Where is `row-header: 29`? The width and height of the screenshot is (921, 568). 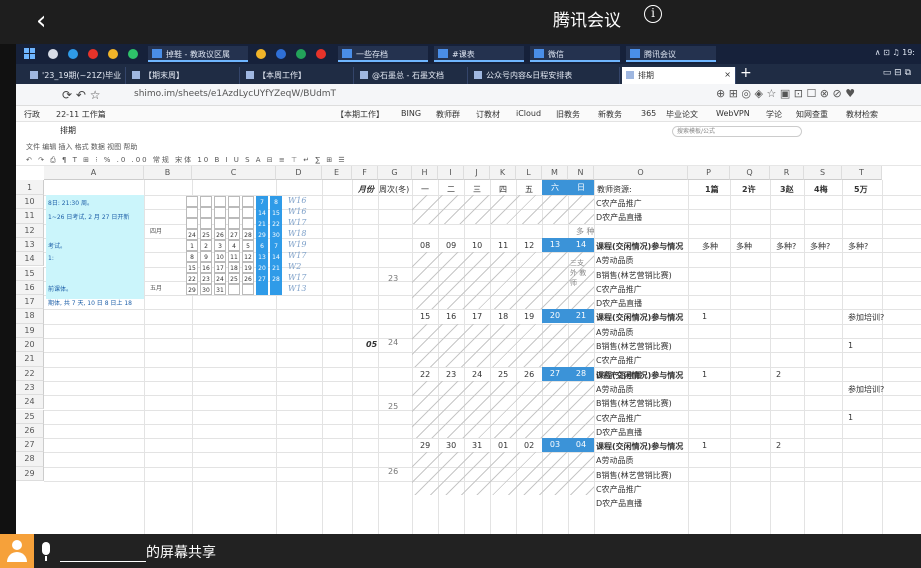 row-header: 29 is located at coordinates (30, 473).